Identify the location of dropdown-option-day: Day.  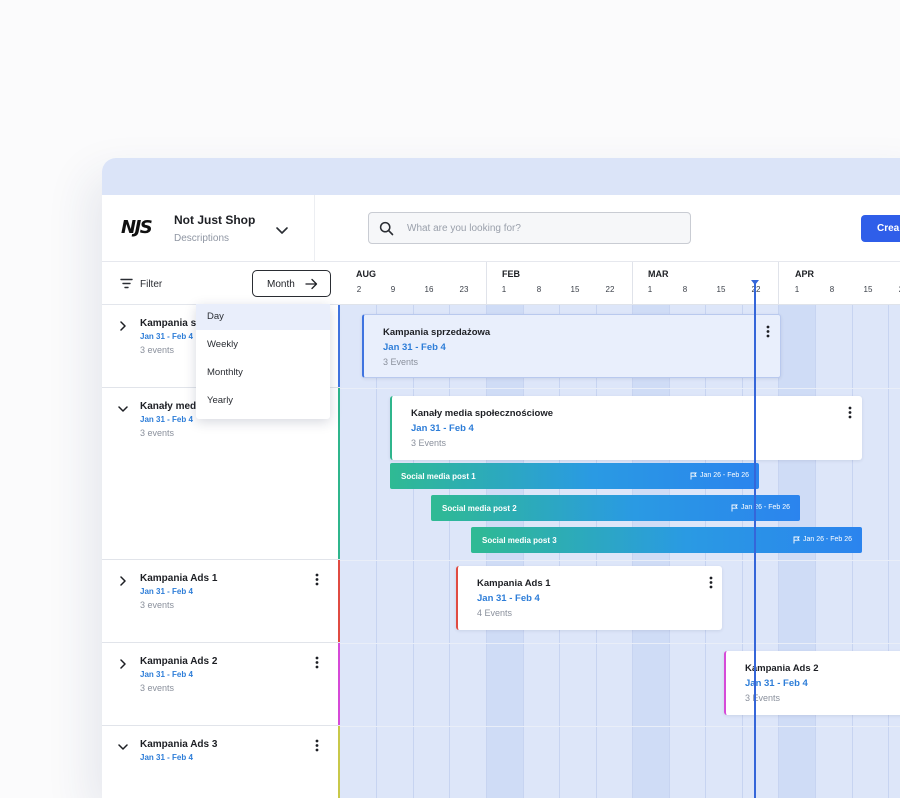
(263, 317).